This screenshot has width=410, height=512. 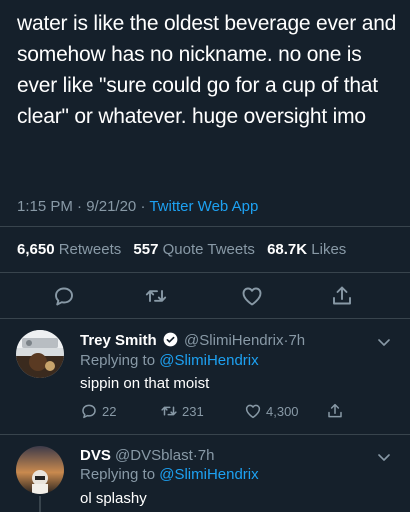 I want to click on reply-share-button, so click(x=335, y=411).